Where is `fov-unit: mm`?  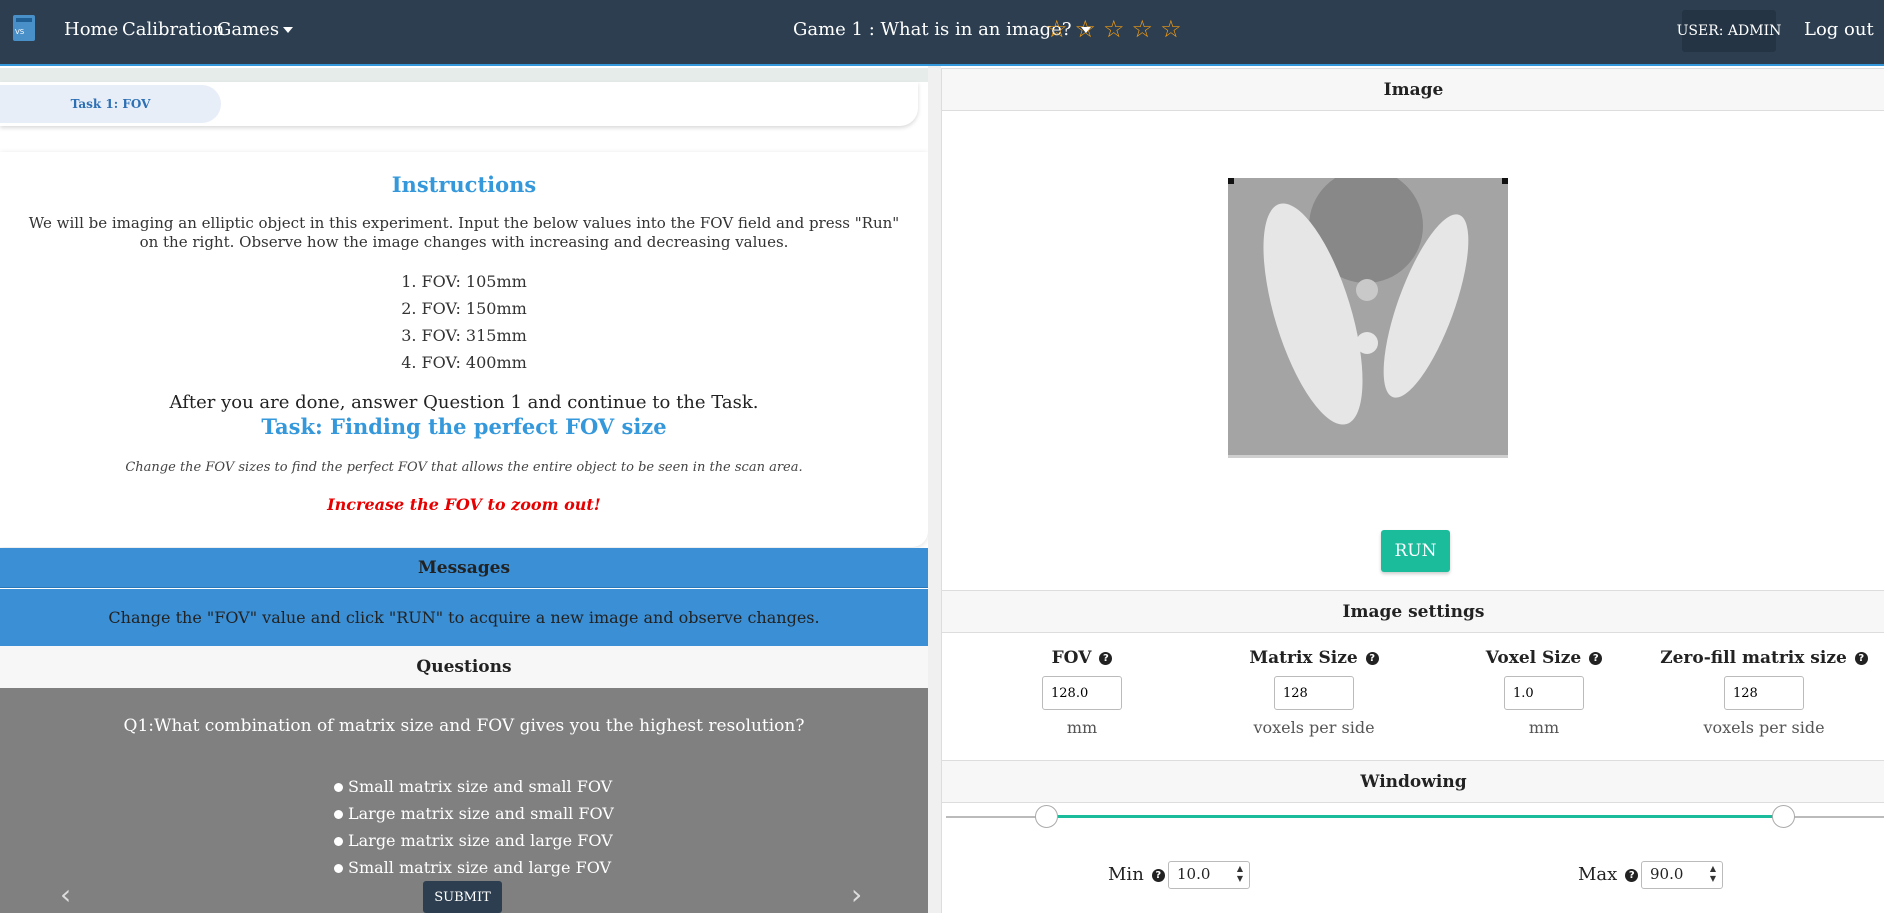 fov-unit: mm is located at coordinates (1082, 727).